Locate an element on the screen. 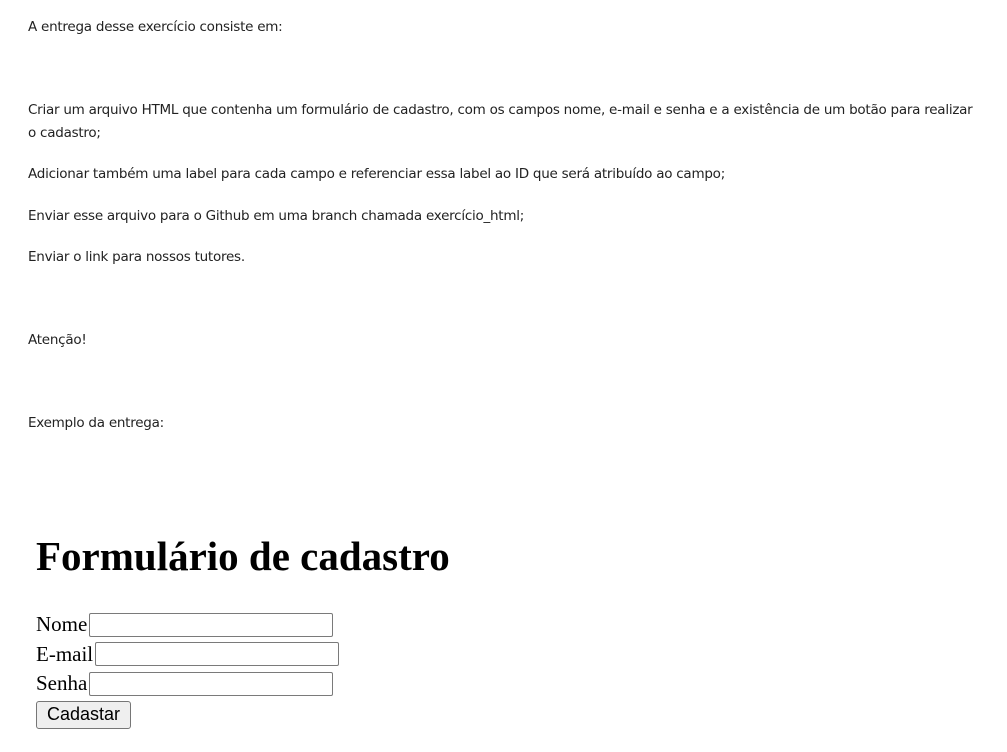 The height and width of the screenshot is (752, 1007). attention-text: Atenção! is located at coordinates (57, 340).